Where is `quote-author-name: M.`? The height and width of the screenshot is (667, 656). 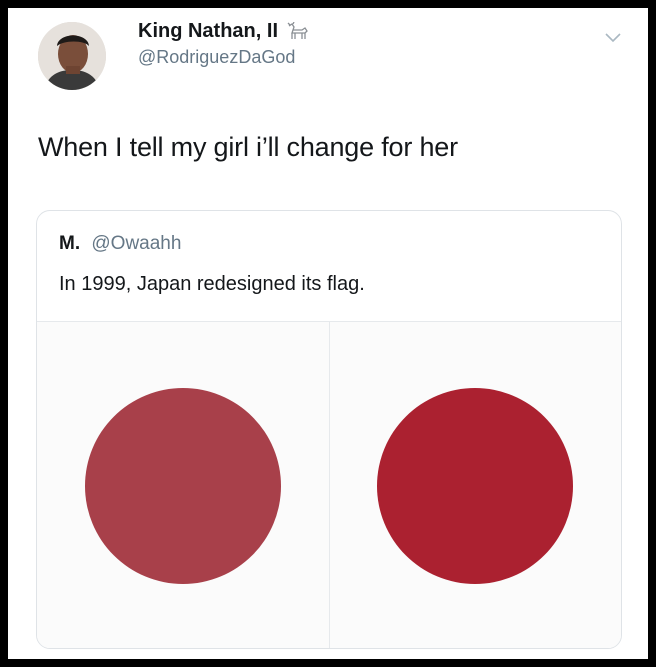 quote-author-name: M. is located at coordinates (69, 243).